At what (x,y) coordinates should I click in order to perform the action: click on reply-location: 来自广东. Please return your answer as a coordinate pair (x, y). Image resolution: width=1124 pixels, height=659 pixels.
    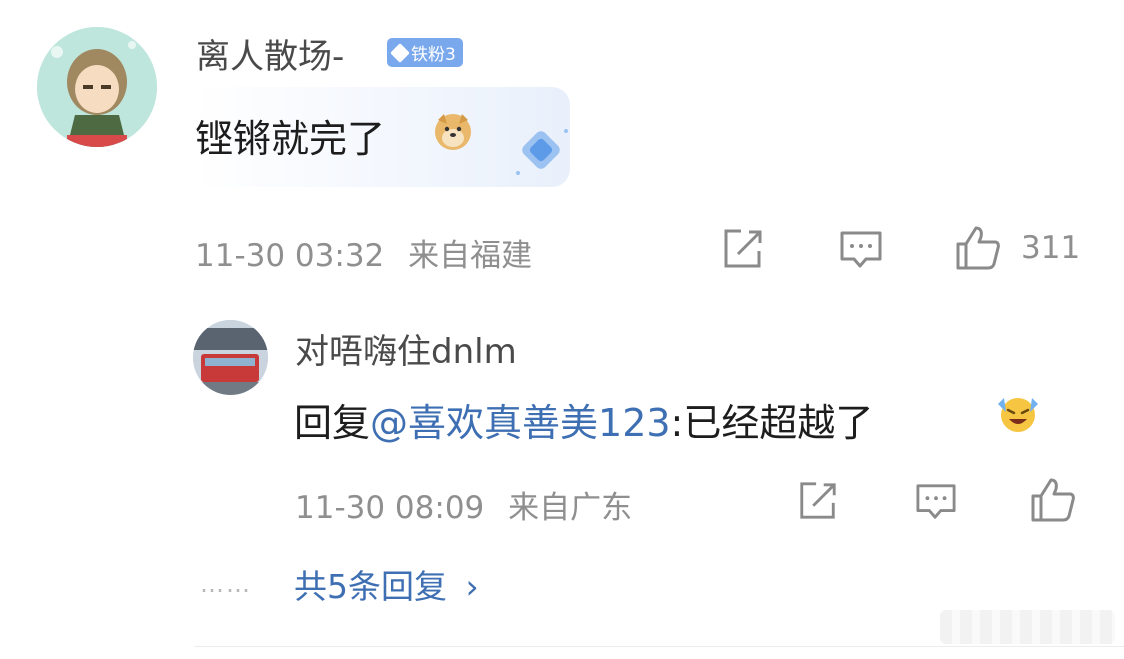
    Looking at the image, I should click on (570, 508).